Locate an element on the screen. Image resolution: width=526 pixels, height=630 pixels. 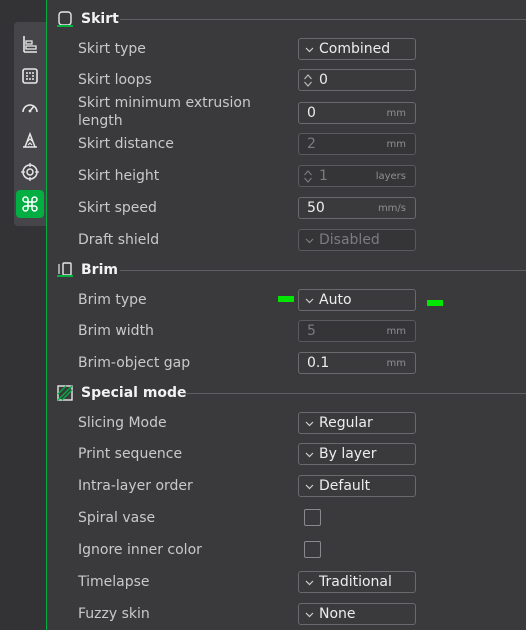
dropdown-value: Traditional is located at coordinates (355, 582).